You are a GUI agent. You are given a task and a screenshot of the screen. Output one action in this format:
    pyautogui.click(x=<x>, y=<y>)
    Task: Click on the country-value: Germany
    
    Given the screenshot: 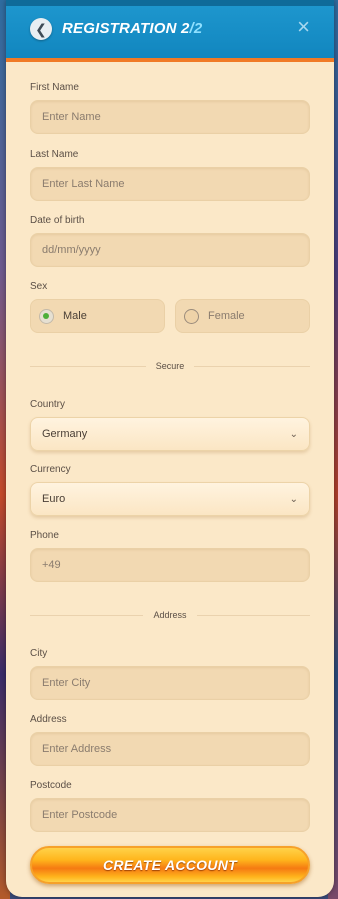 What is the action you would take?
    pyautogui.click(x=65, y=434)
    